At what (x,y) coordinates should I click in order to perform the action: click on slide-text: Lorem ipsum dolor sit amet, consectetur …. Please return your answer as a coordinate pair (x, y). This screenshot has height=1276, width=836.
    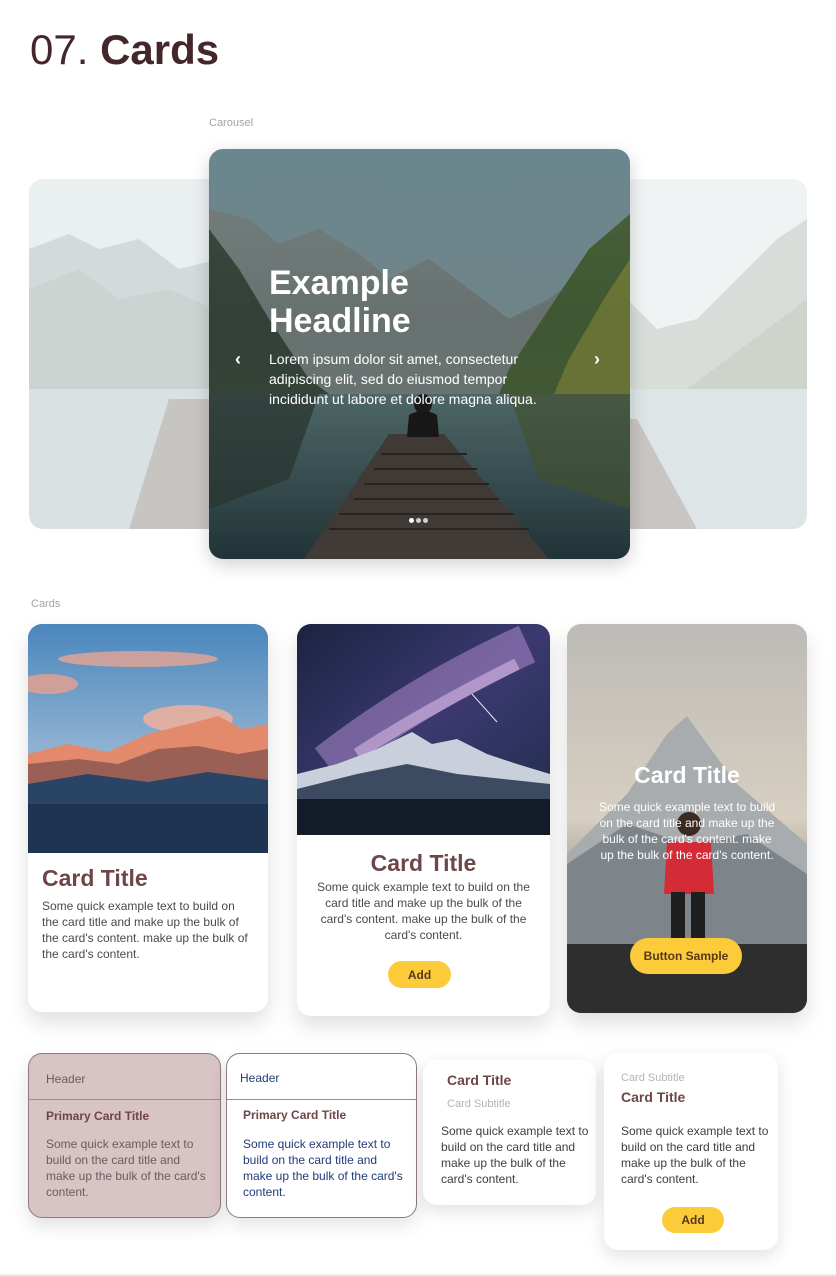
    Looking at the image, I should click on (403, 379).